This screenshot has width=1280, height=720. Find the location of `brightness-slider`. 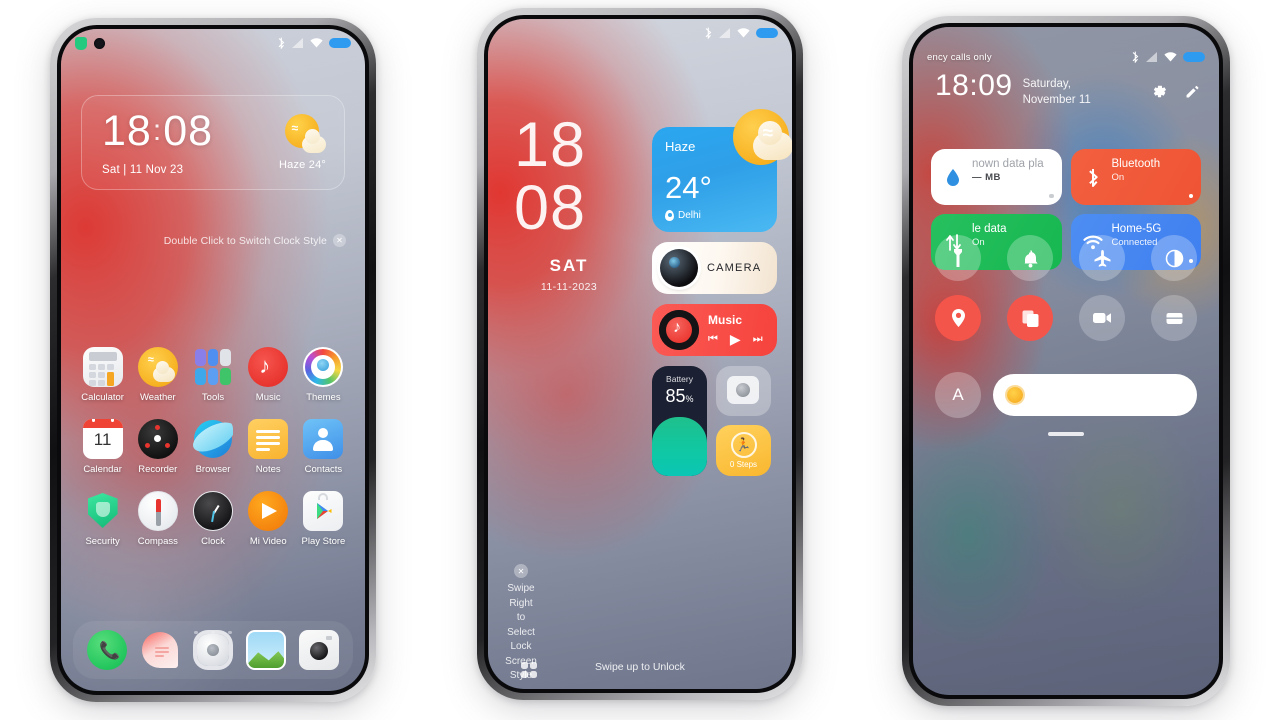

brightness-slider is located at coordinates (1095, 395).